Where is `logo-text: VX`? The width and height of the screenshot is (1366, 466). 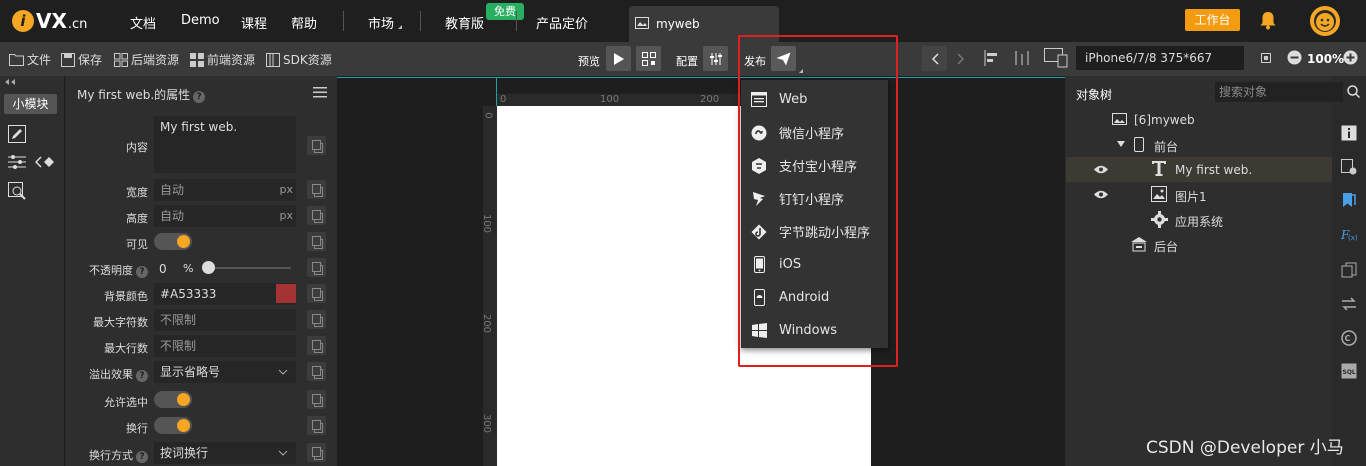
logo-text: VX is located at coordinates (51, 21).